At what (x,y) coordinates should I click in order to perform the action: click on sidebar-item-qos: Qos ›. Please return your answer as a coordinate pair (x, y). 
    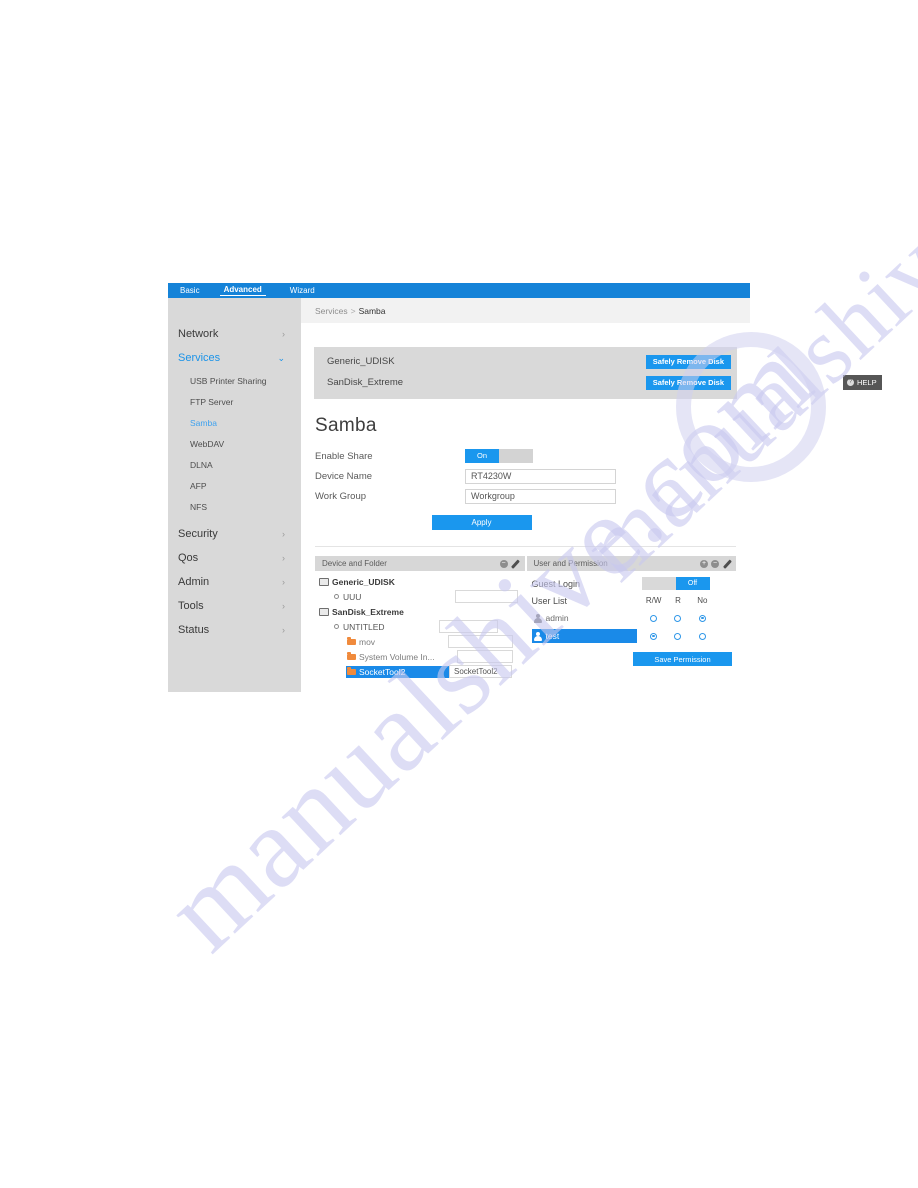
    Looking at the image, I should click on (234, 558).